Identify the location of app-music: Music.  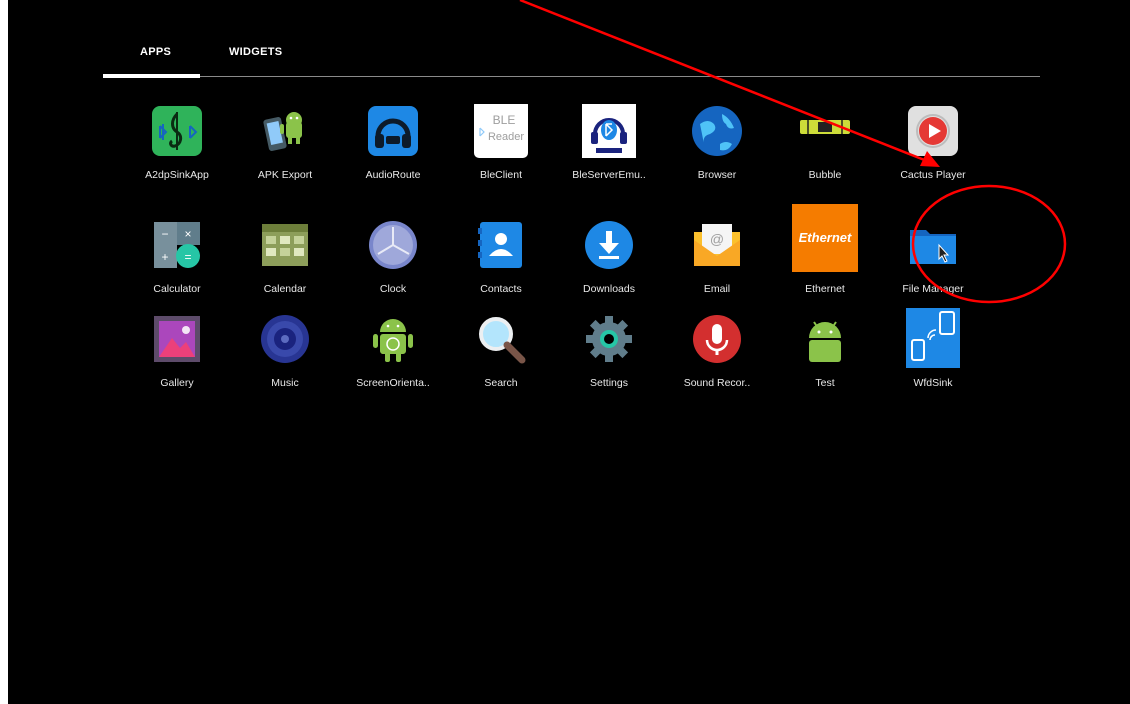
(285, 362).